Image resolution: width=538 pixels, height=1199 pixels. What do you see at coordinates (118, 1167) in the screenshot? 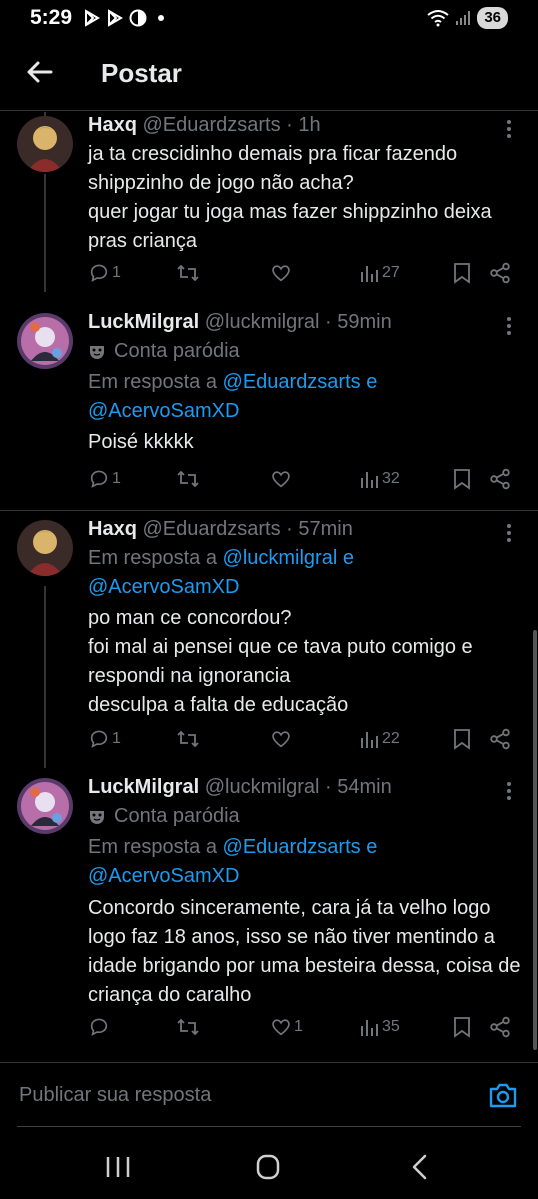
I see `recents-icon` at bounding box center [118, 1167].